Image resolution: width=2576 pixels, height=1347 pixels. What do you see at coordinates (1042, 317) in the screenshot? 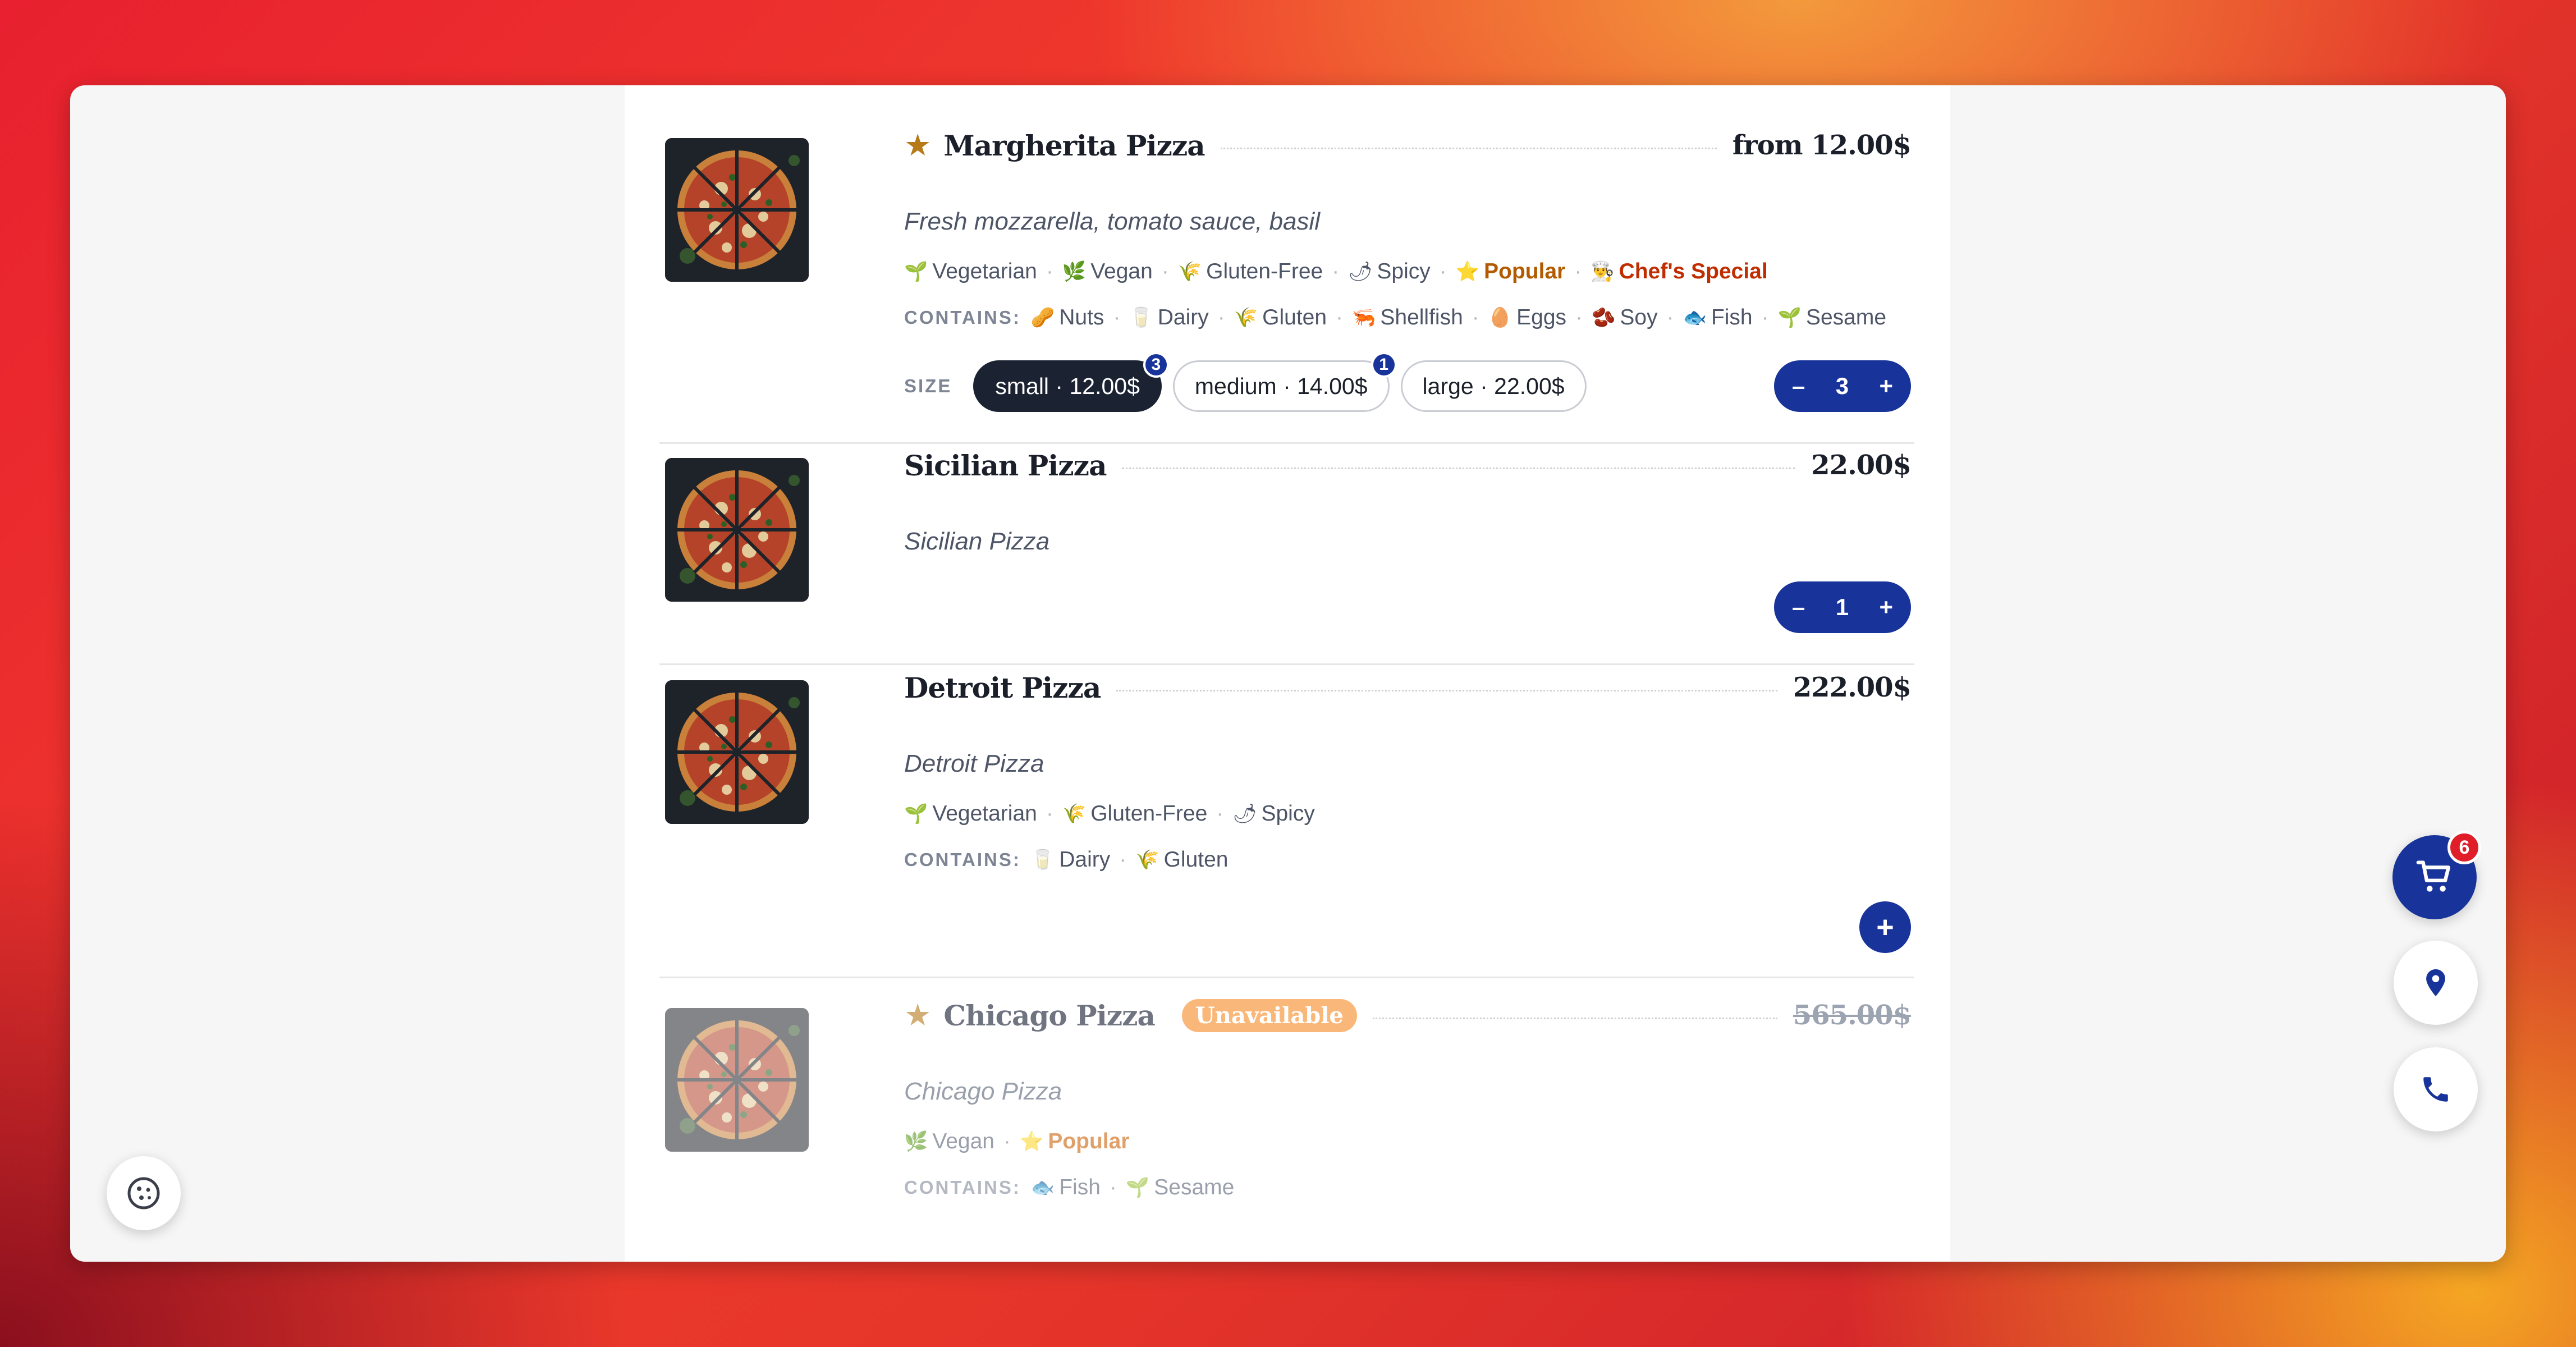
I see `nut-icon: 🥜` at bounding box center [1042, 317].